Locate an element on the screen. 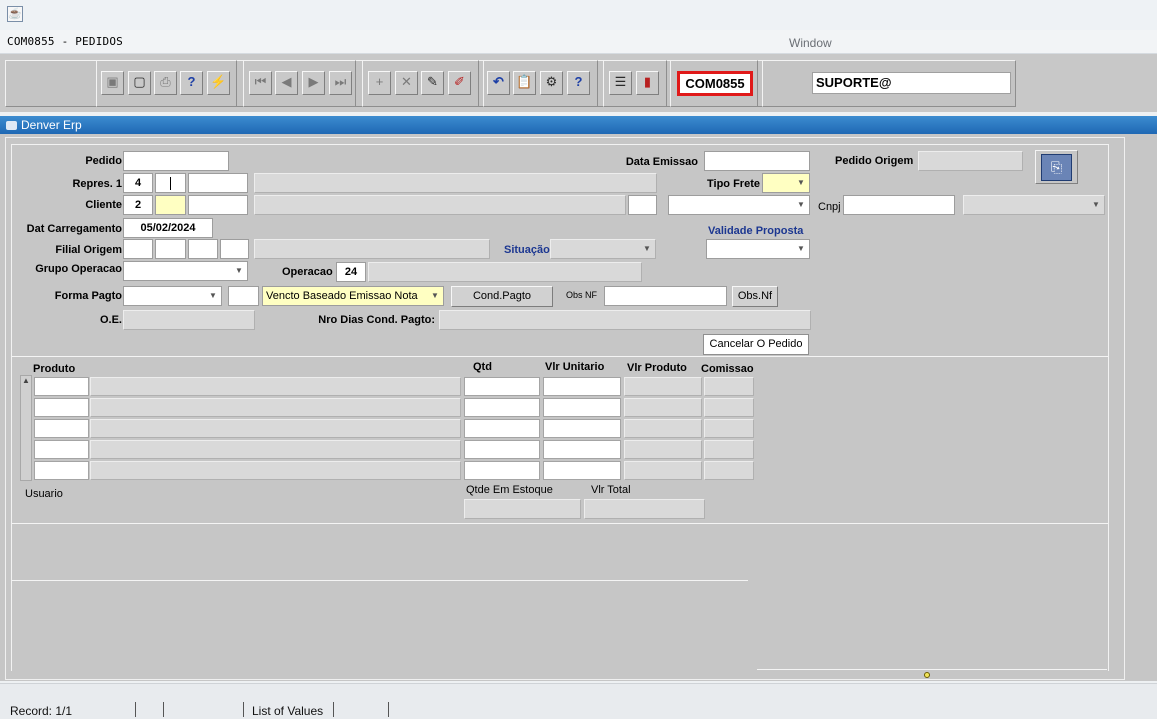 The width and height of the screenshot is (1157, 719). dat-carregamento-label: Dat Carregamento is located at coordinates (74, 229).